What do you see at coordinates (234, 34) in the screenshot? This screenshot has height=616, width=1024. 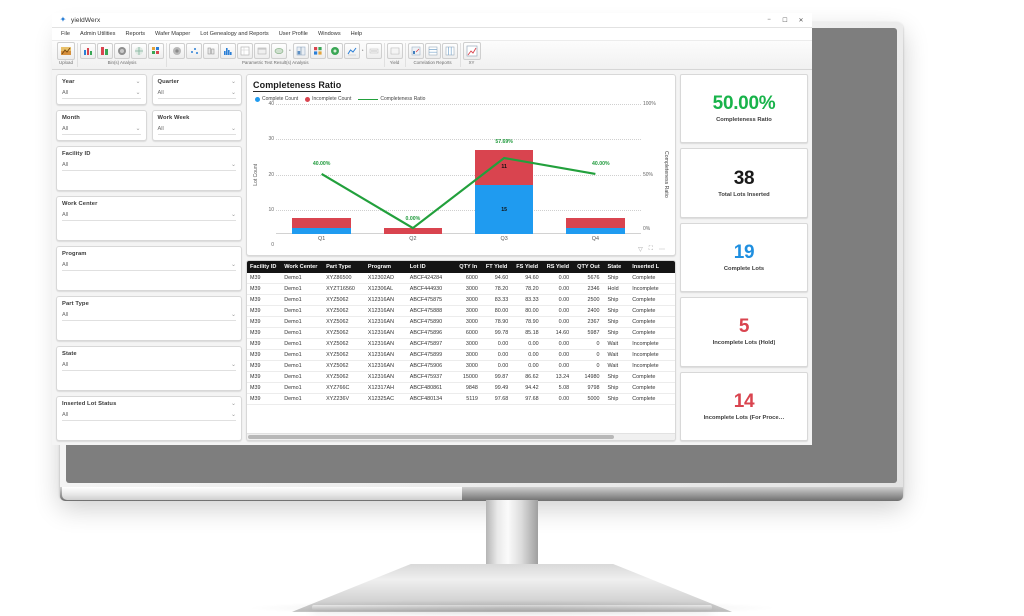 I see `menu-item-lot-genealogy: Lot Genealogy and Reports` at bounding box center [234, 34].